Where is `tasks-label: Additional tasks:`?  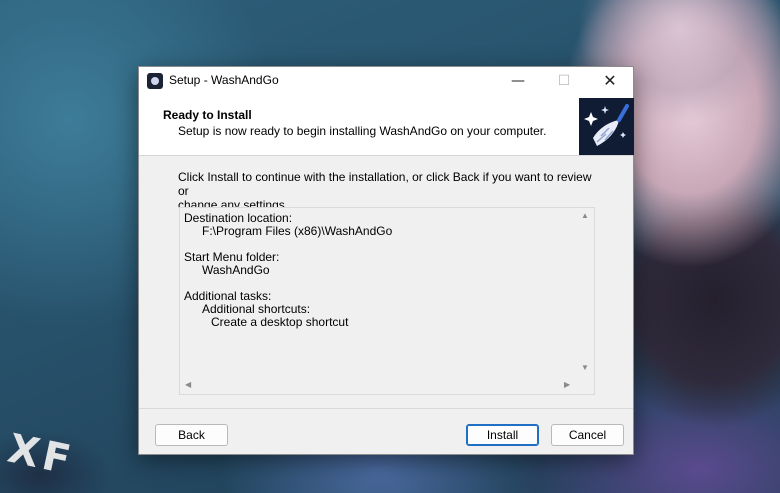
tasks-label: Additional tasks: is located at coordinates (228, 296).